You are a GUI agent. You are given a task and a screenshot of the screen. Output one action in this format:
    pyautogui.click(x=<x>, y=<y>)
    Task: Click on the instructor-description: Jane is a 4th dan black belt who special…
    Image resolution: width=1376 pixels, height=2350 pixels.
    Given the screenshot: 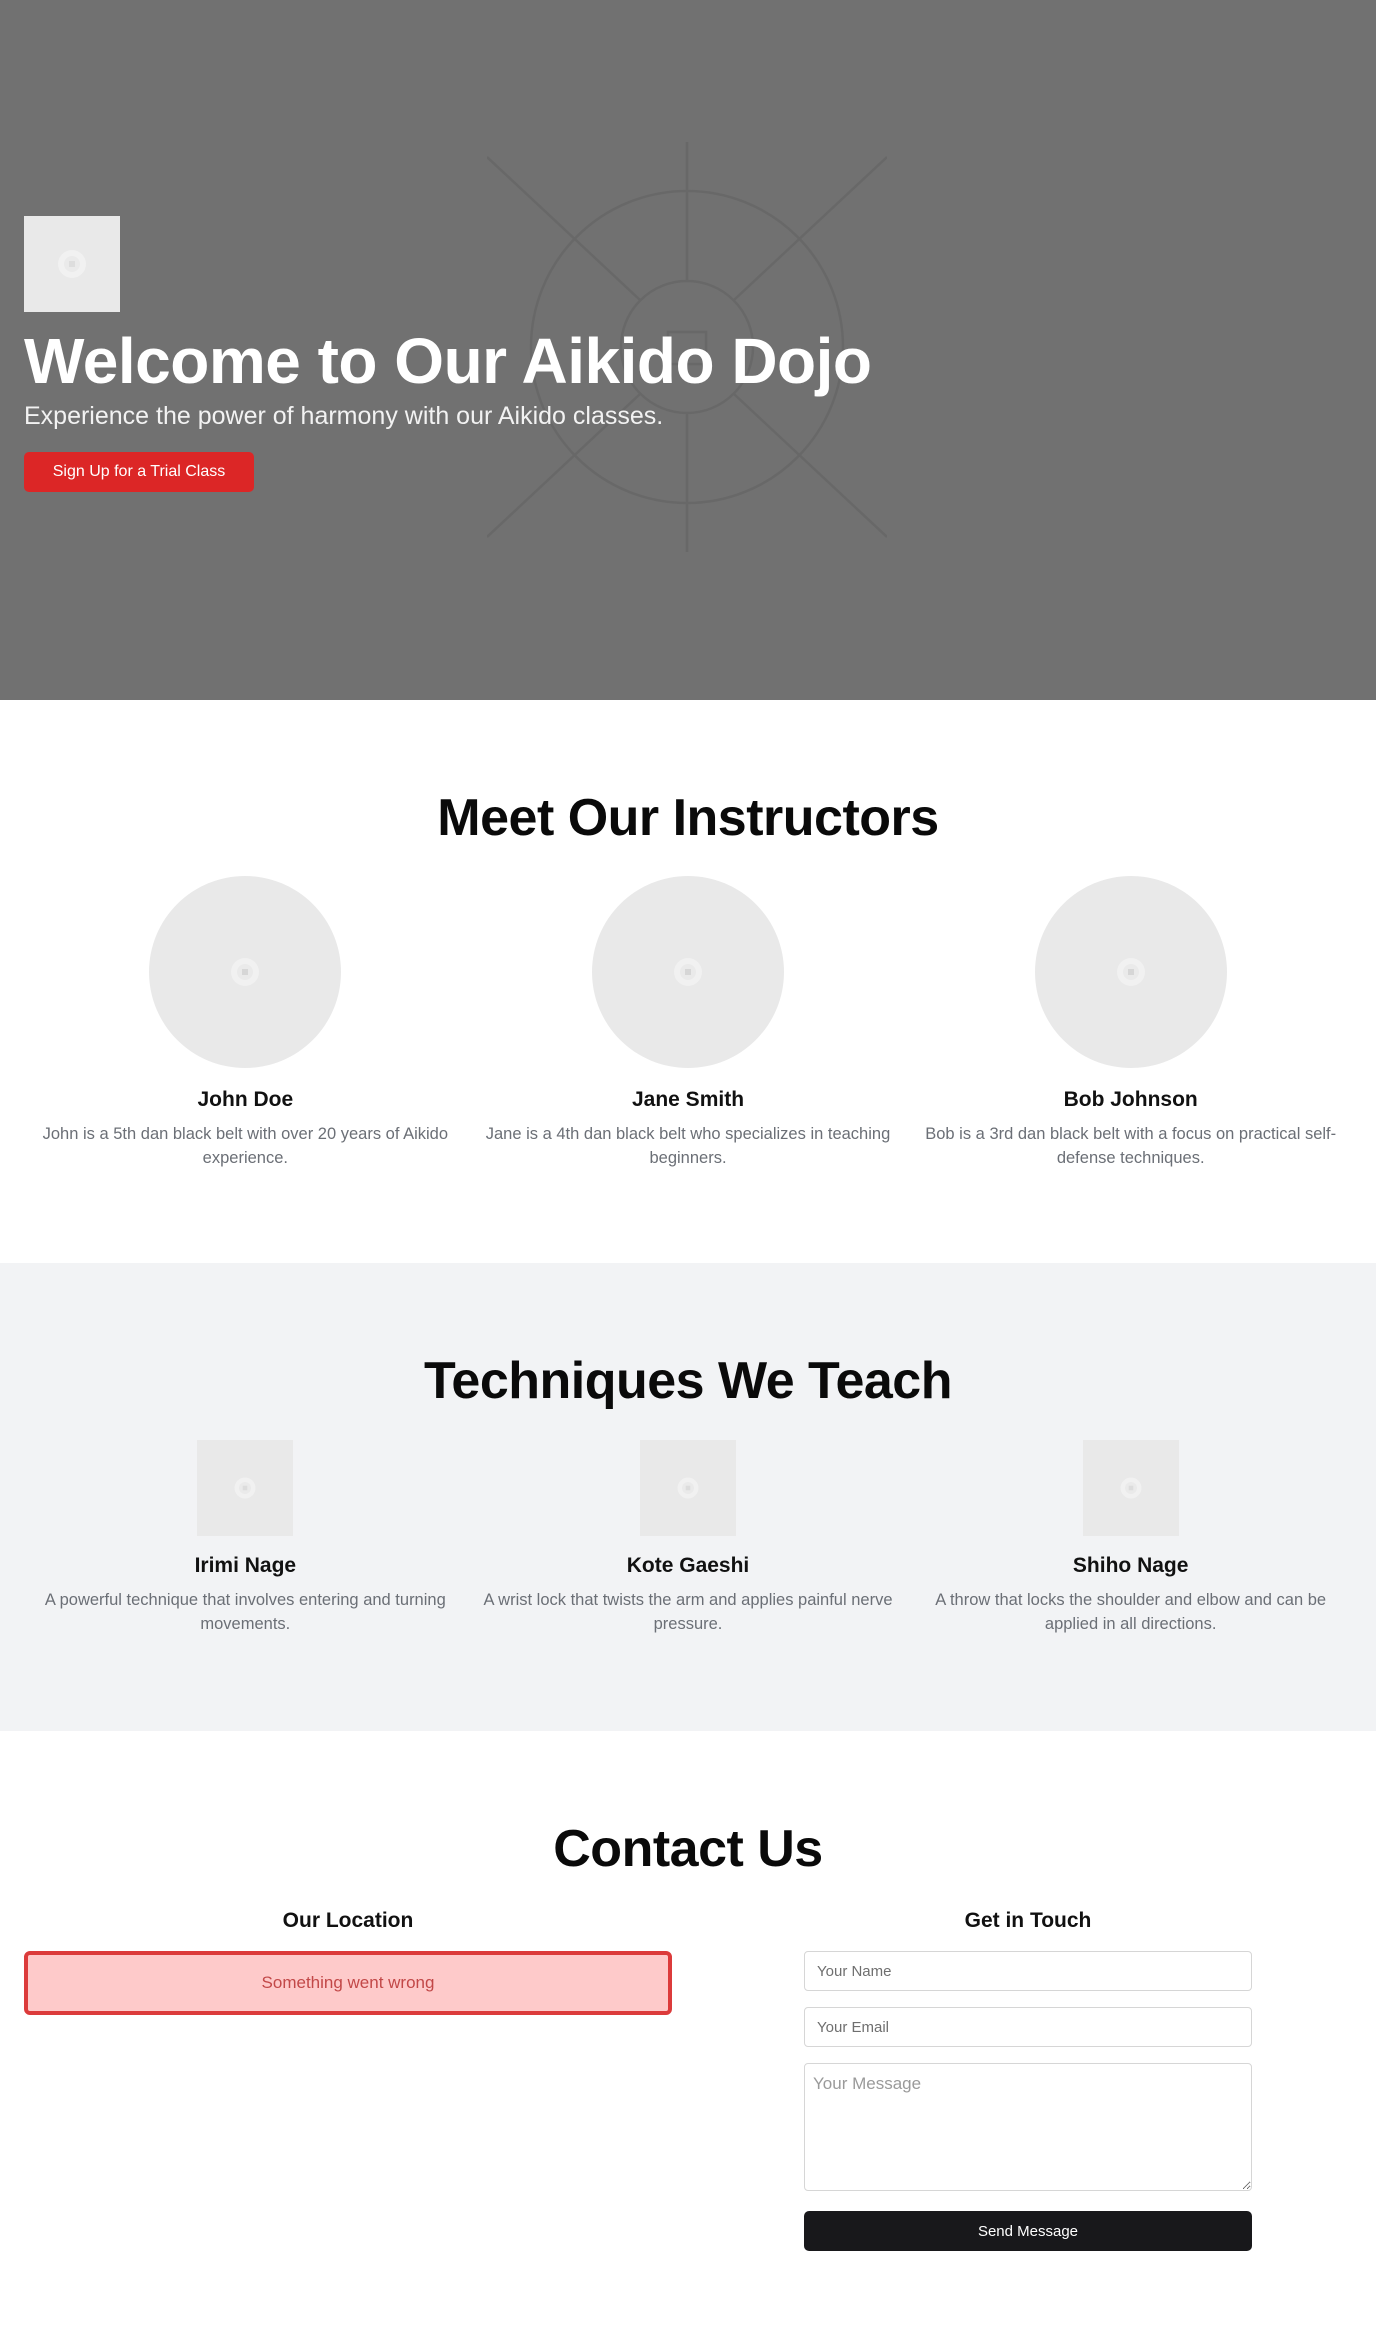 What is the action you would take?
    pyautogui.click(x=688, y=1146)
    